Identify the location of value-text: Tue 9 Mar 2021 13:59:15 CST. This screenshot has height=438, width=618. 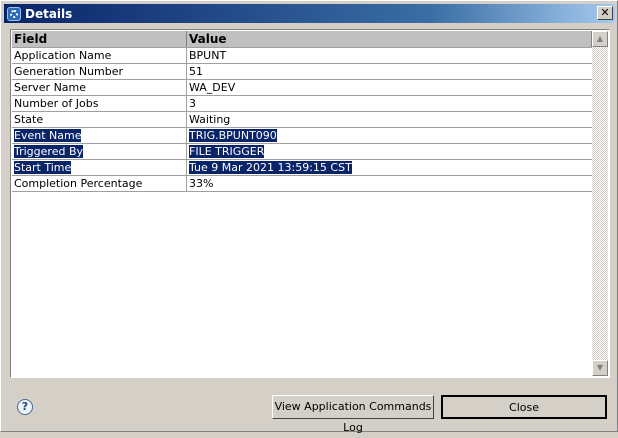
(270, 167).